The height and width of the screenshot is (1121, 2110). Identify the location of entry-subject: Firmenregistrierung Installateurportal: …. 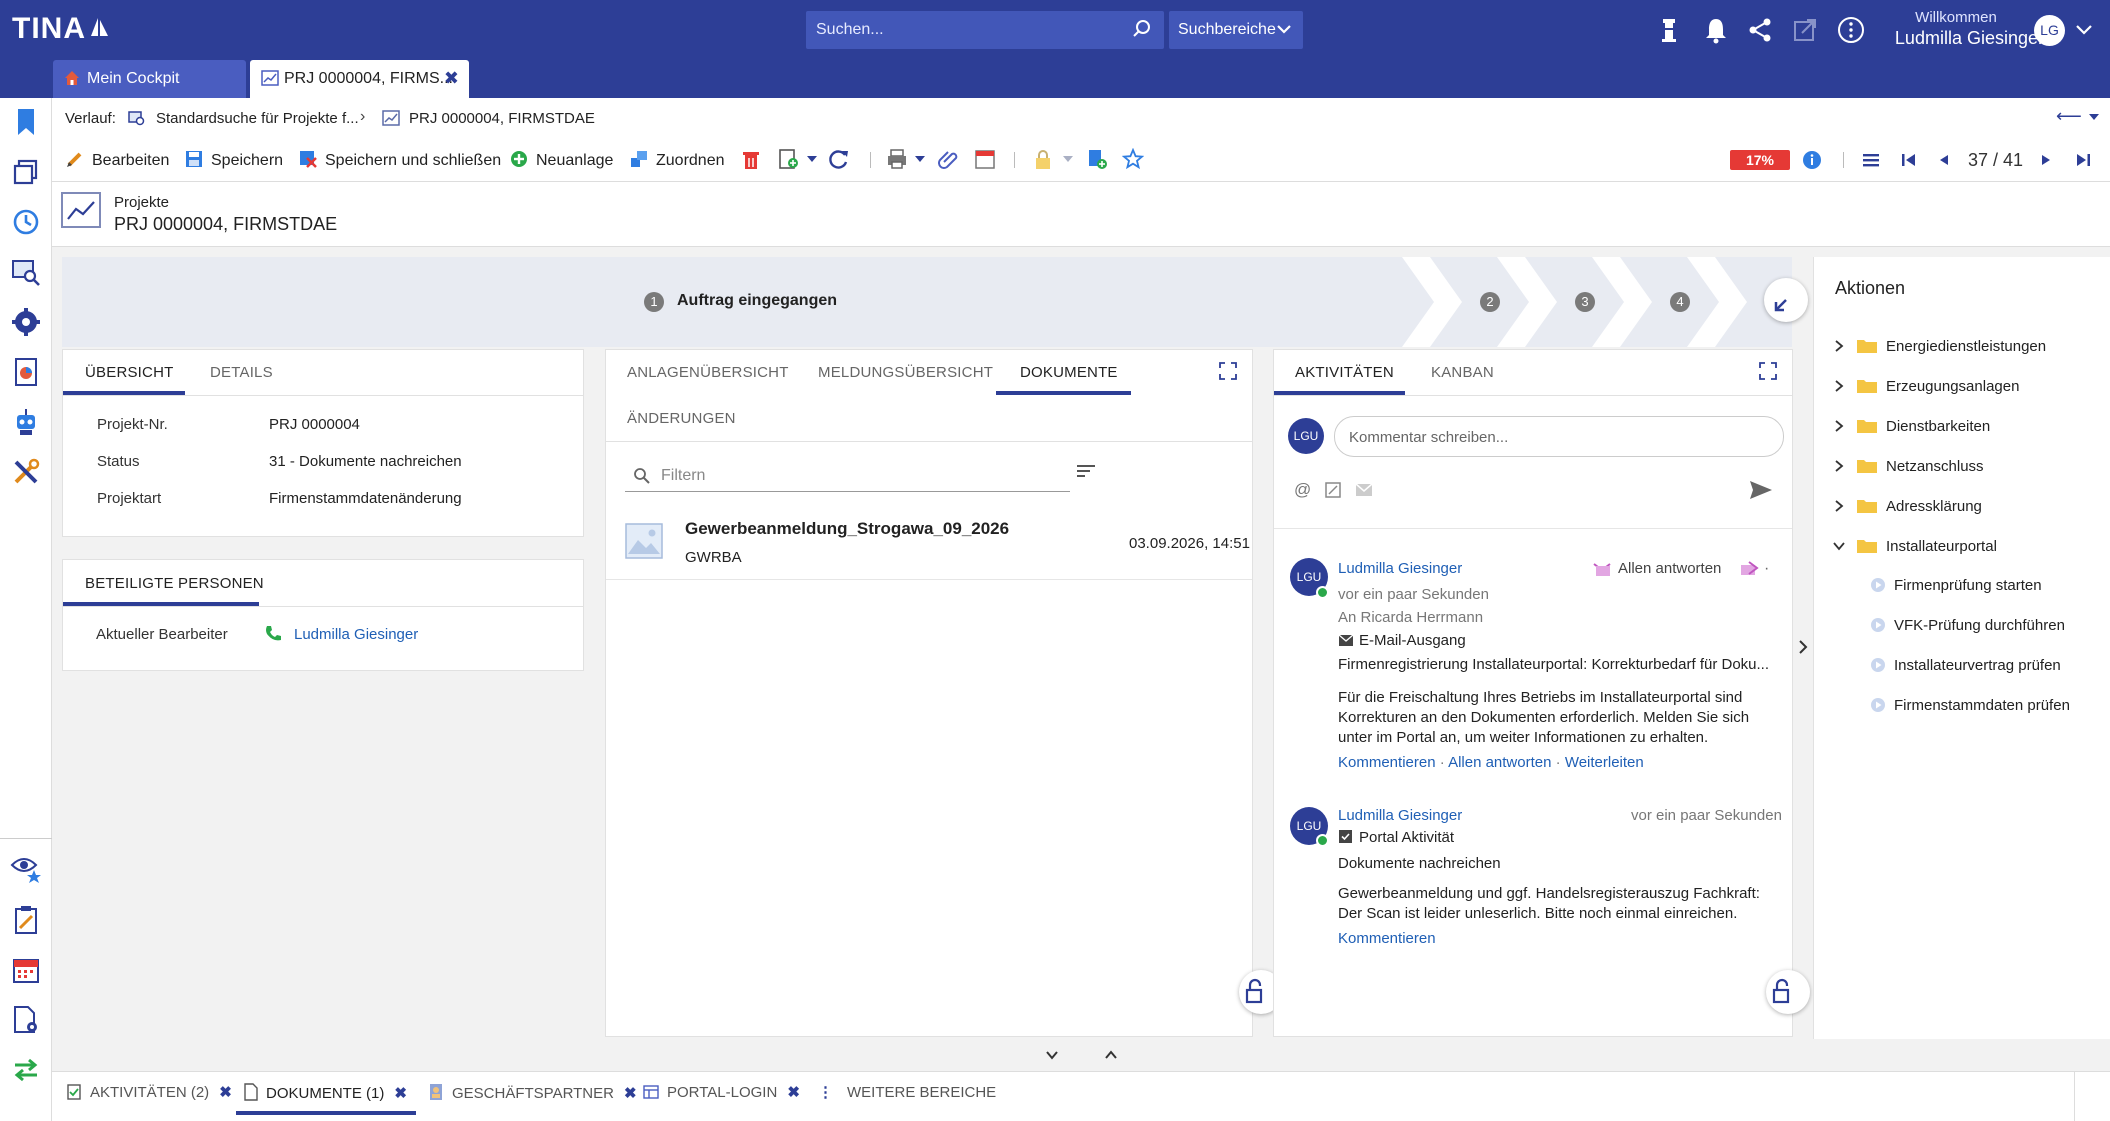
(1558, 664).